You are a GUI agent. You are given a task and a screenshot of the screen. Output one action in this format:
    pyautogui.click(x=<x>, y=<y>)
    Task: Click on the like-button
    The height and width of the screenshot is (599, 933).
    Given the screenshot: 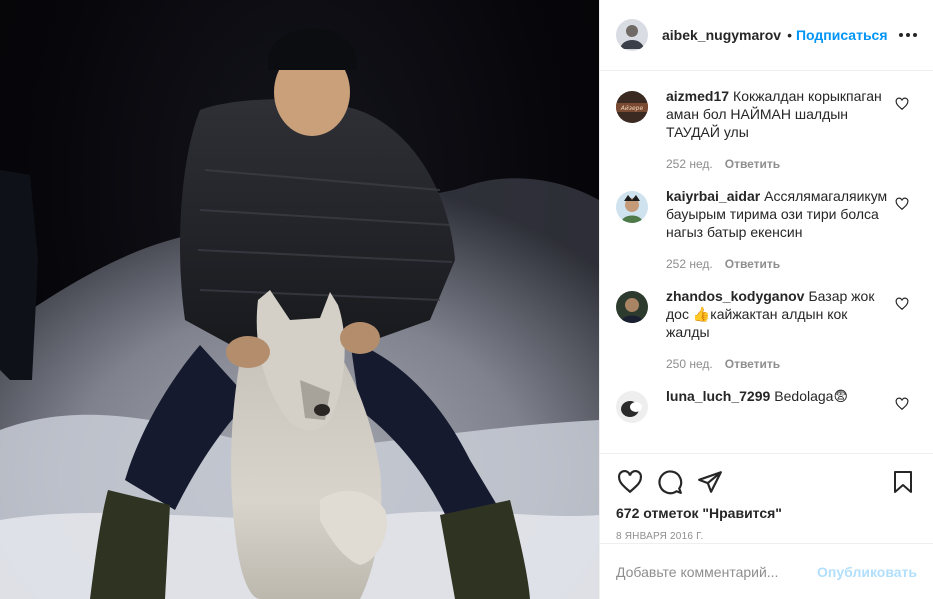 What is the action you would take?
    pyautogui.click(x=630, y=482)
    